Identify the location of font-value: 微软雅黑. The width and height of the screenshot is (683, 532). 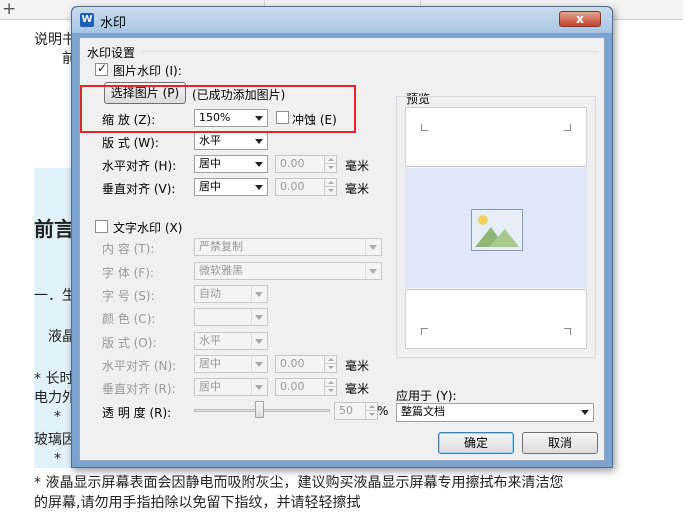
(221, 270).